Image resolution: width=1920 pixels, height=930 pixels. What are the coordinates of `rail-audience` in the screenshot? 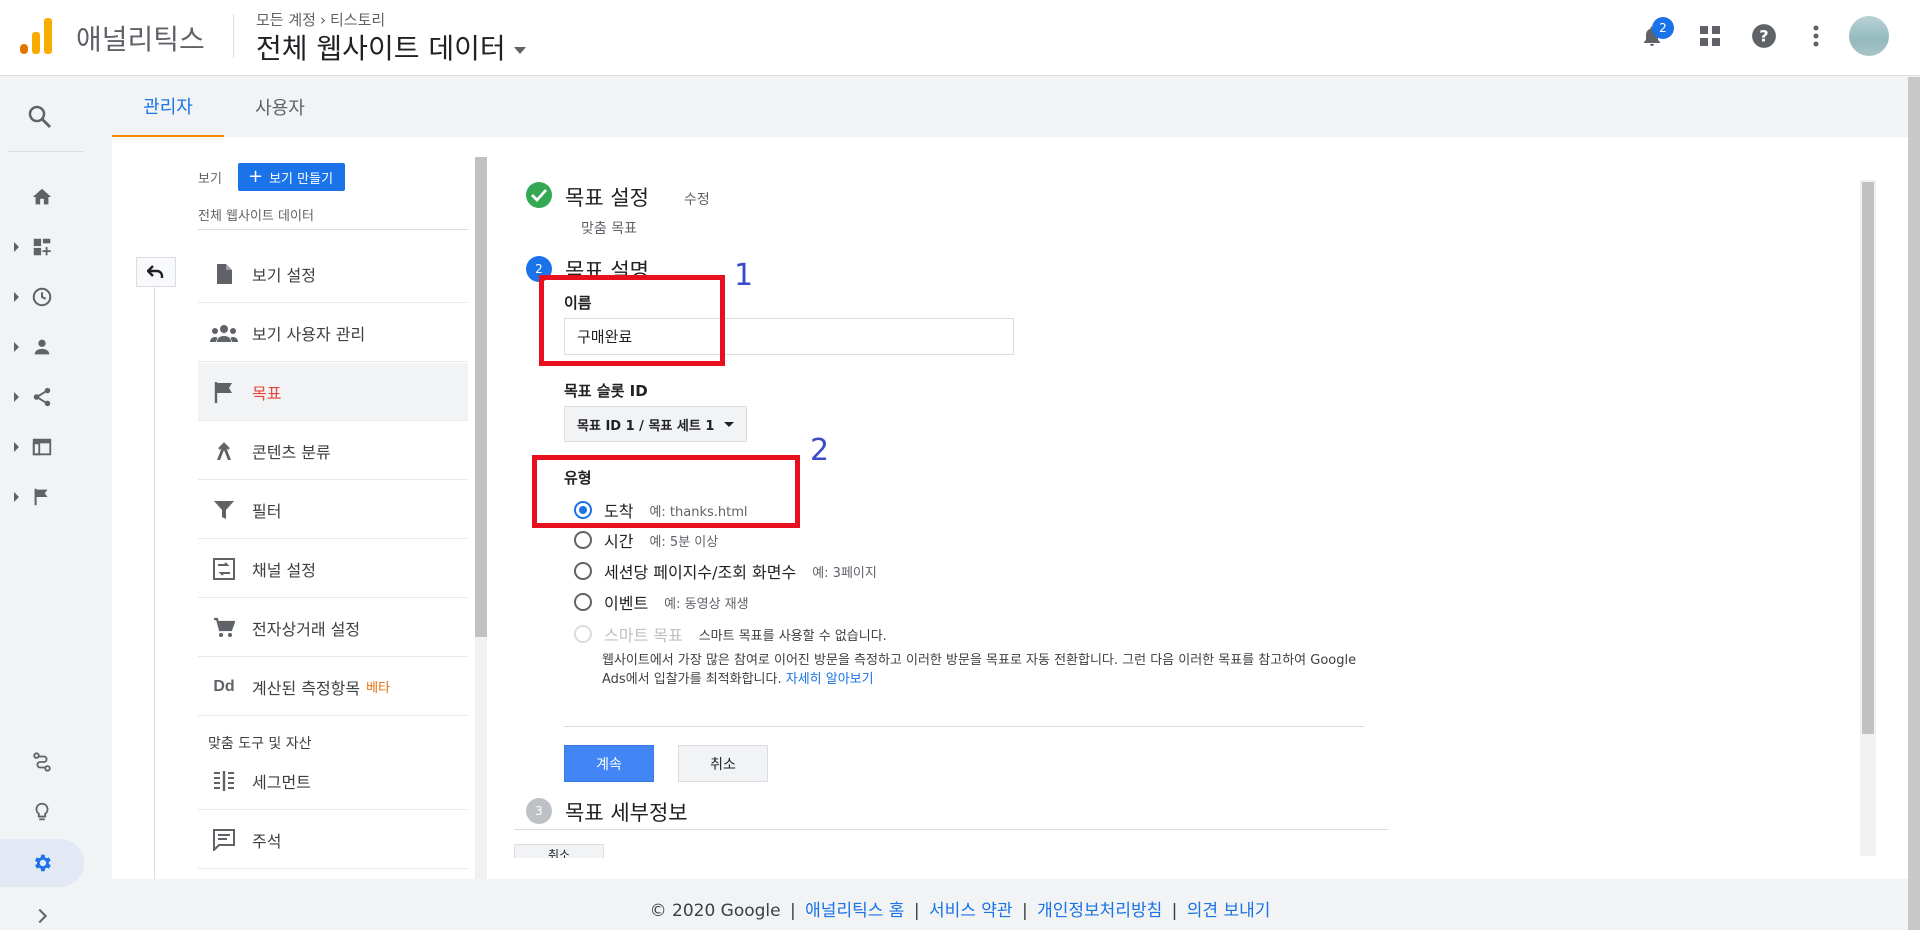 It's located at (42, 347).